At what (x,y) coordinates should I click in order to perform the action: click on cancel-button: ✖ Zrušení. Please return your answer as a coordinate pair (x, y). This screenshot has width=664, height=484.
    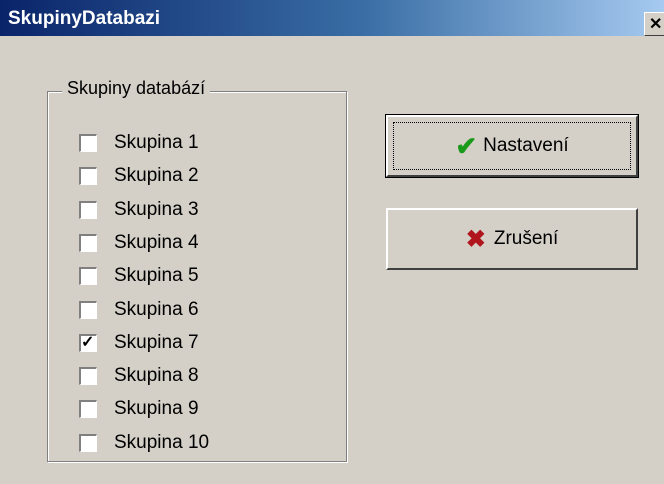
    Looking at the image, I should click on (512, 239).